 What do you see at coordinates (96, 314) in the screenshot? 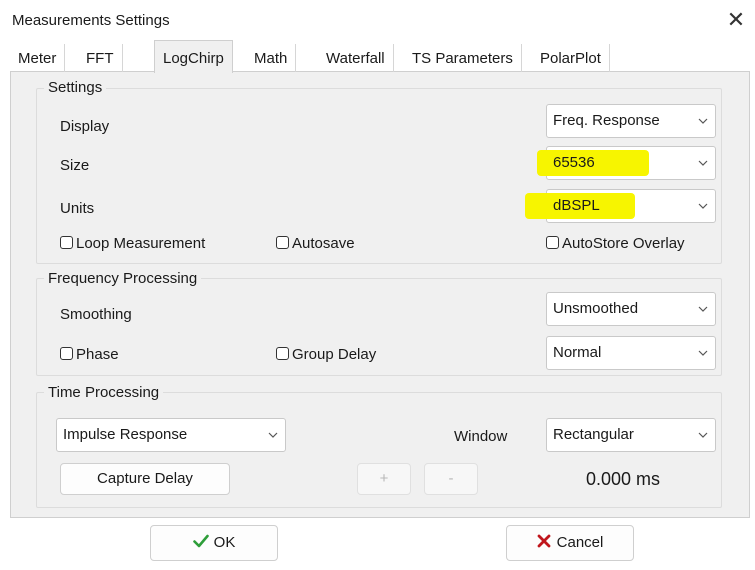
I see `smoothing-label: Smoothing` at bounding box center [96, 314].